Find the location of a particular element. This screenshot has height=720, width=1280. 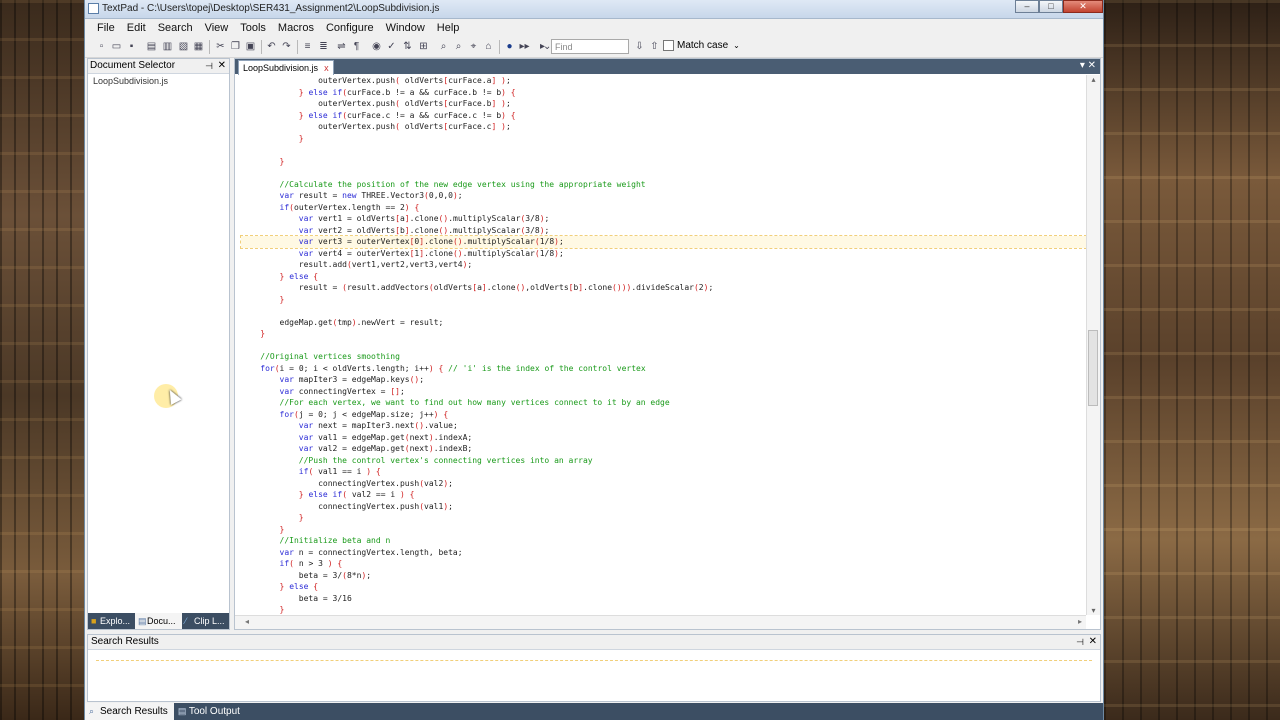

new-file-icon: ▫ is located at coordinates (101, 46).